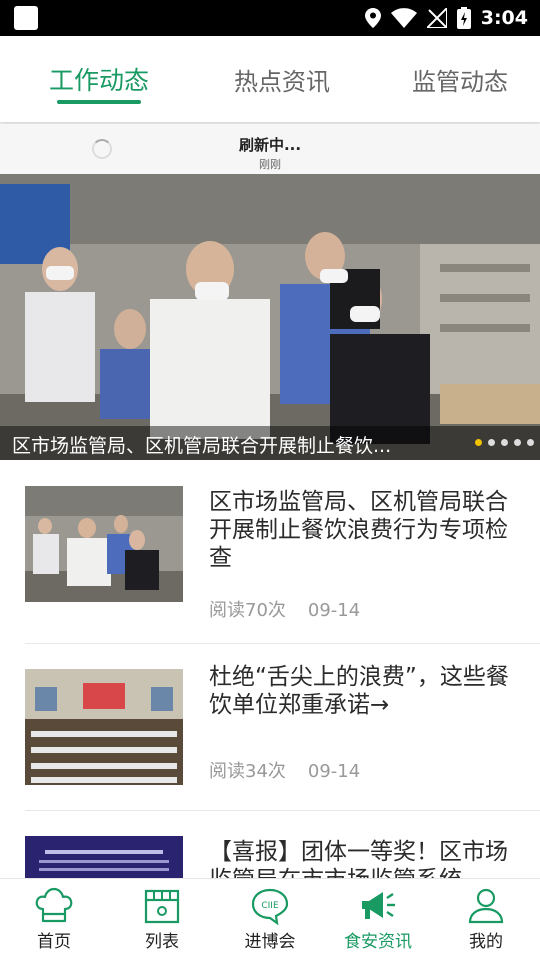 This screenshot has height=961, width=540. Describe the element at coordinates (504, 18) in the screenshot. I see `clock: 3:04` at that location.